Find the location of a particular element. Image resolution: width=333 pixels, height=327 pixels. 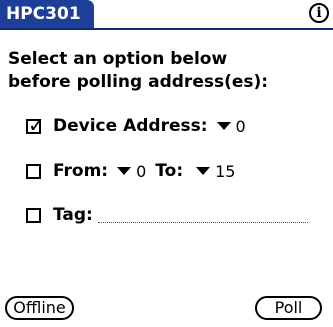

range-checkbox is located at coordinates (33, 171).